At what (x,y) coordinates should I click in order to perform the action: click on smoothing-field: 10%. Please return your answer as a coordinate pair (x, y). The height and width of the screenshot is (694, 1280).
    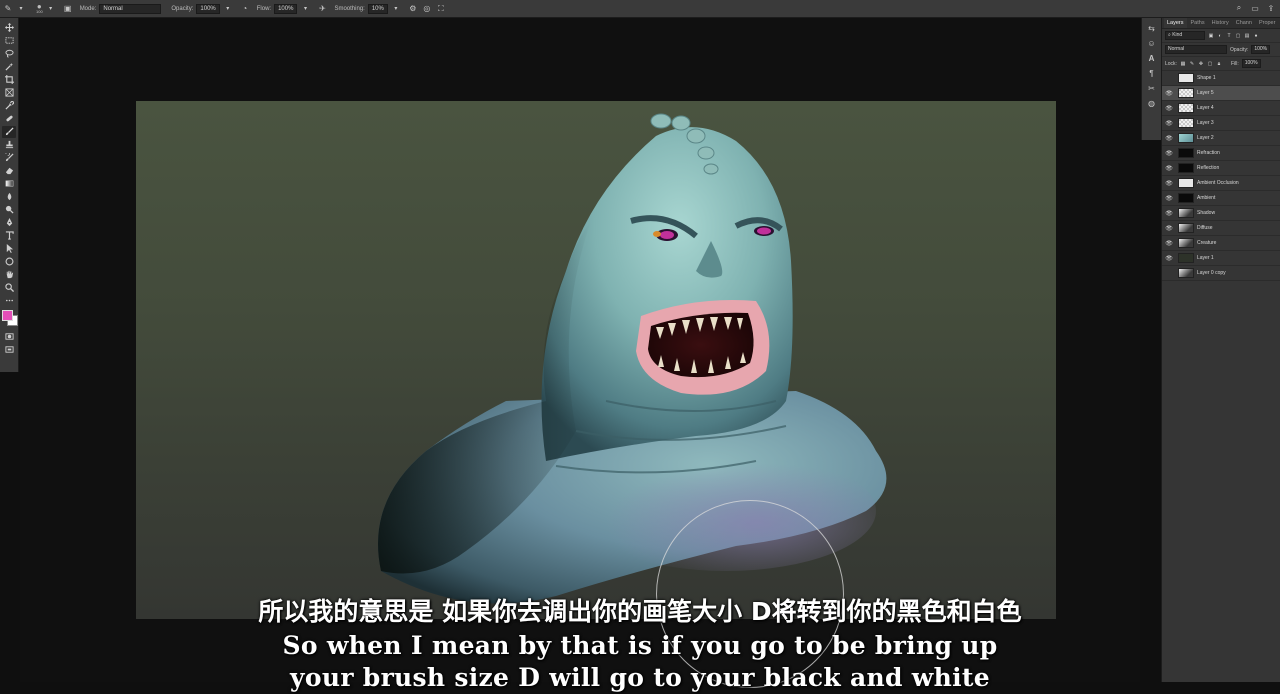
    Looking at the image, I should click on (377, 8).